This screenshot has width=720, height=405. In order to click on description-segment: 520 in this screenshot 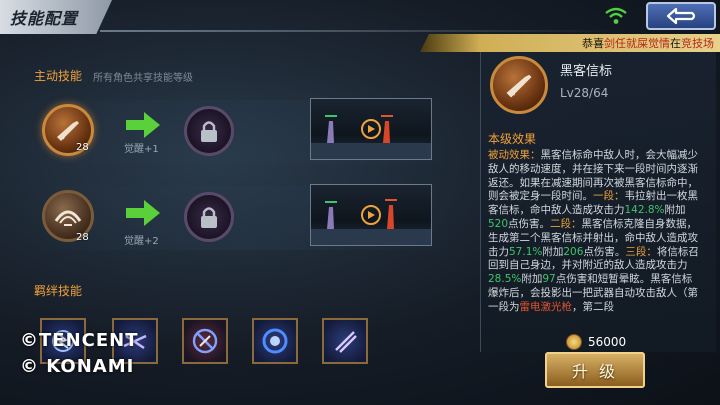, I will do `click(498, 223)`.